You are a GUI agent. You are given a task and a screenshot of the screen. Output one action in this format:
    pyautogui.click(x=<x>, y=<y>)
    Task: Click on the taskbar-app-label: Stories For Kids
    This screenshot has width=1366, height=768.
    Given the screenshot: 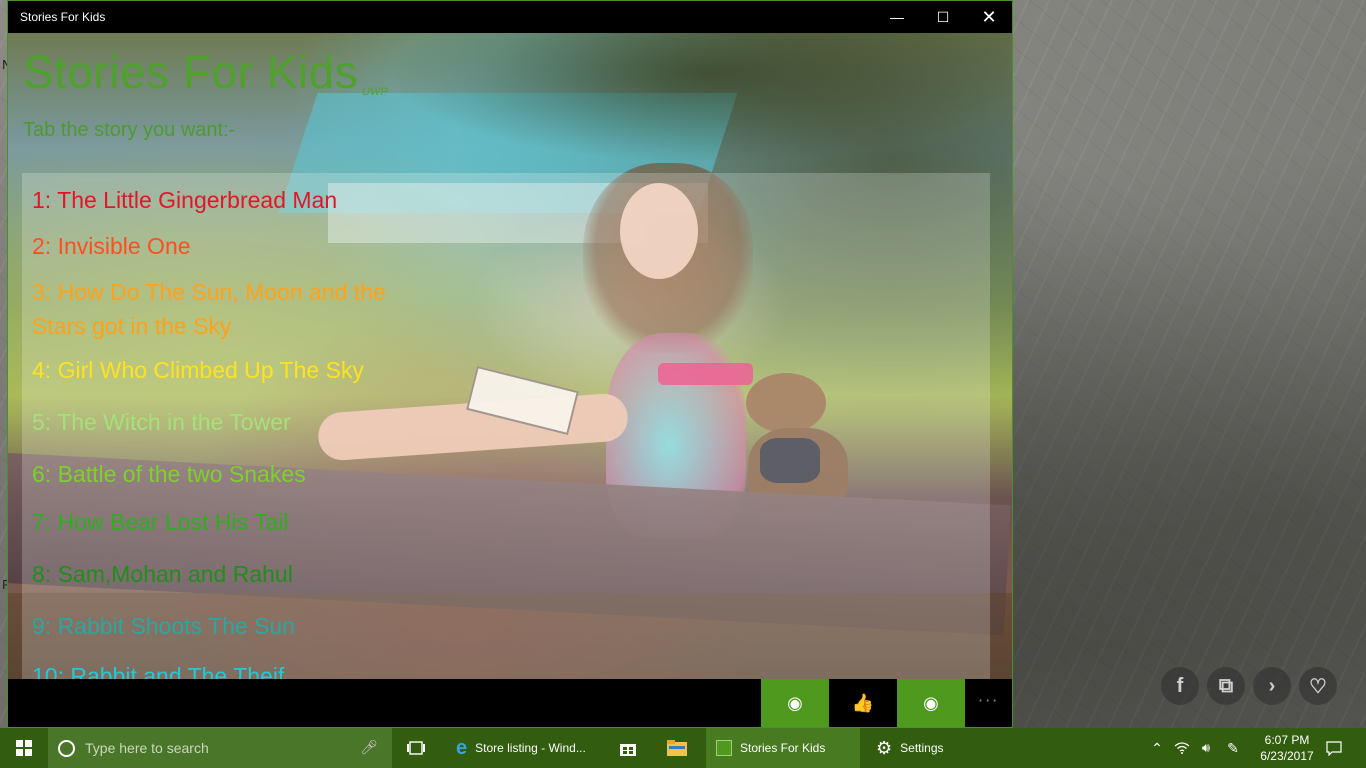 What is the action you would take?
    pyautogui.click(x=783, y=748)
    